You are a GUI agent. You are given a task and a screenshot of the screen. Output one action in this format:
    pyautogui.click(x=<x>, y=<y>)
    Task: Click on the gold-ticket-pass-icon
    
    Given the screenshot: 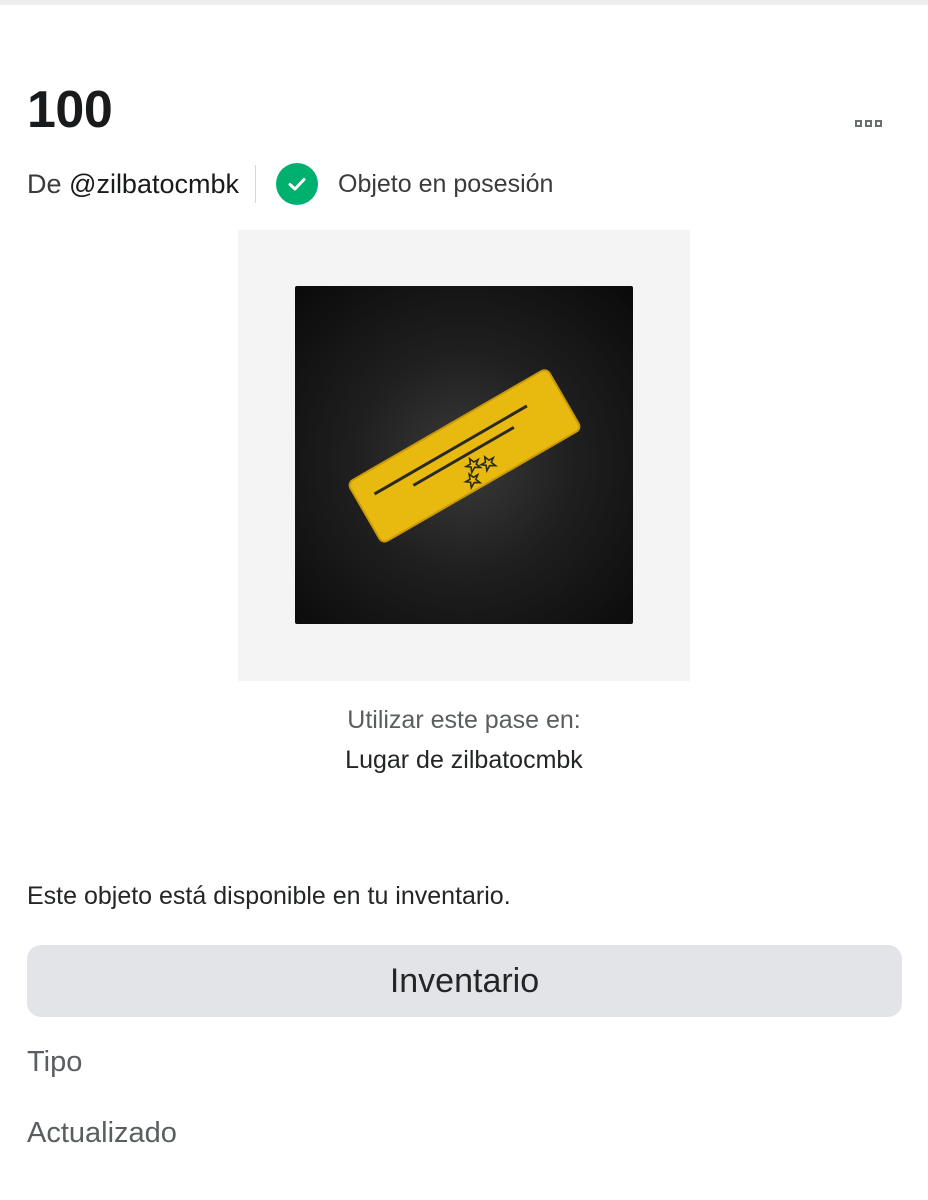 What is the action you would take?
    pyautogui.click(x=464, y=456)
    